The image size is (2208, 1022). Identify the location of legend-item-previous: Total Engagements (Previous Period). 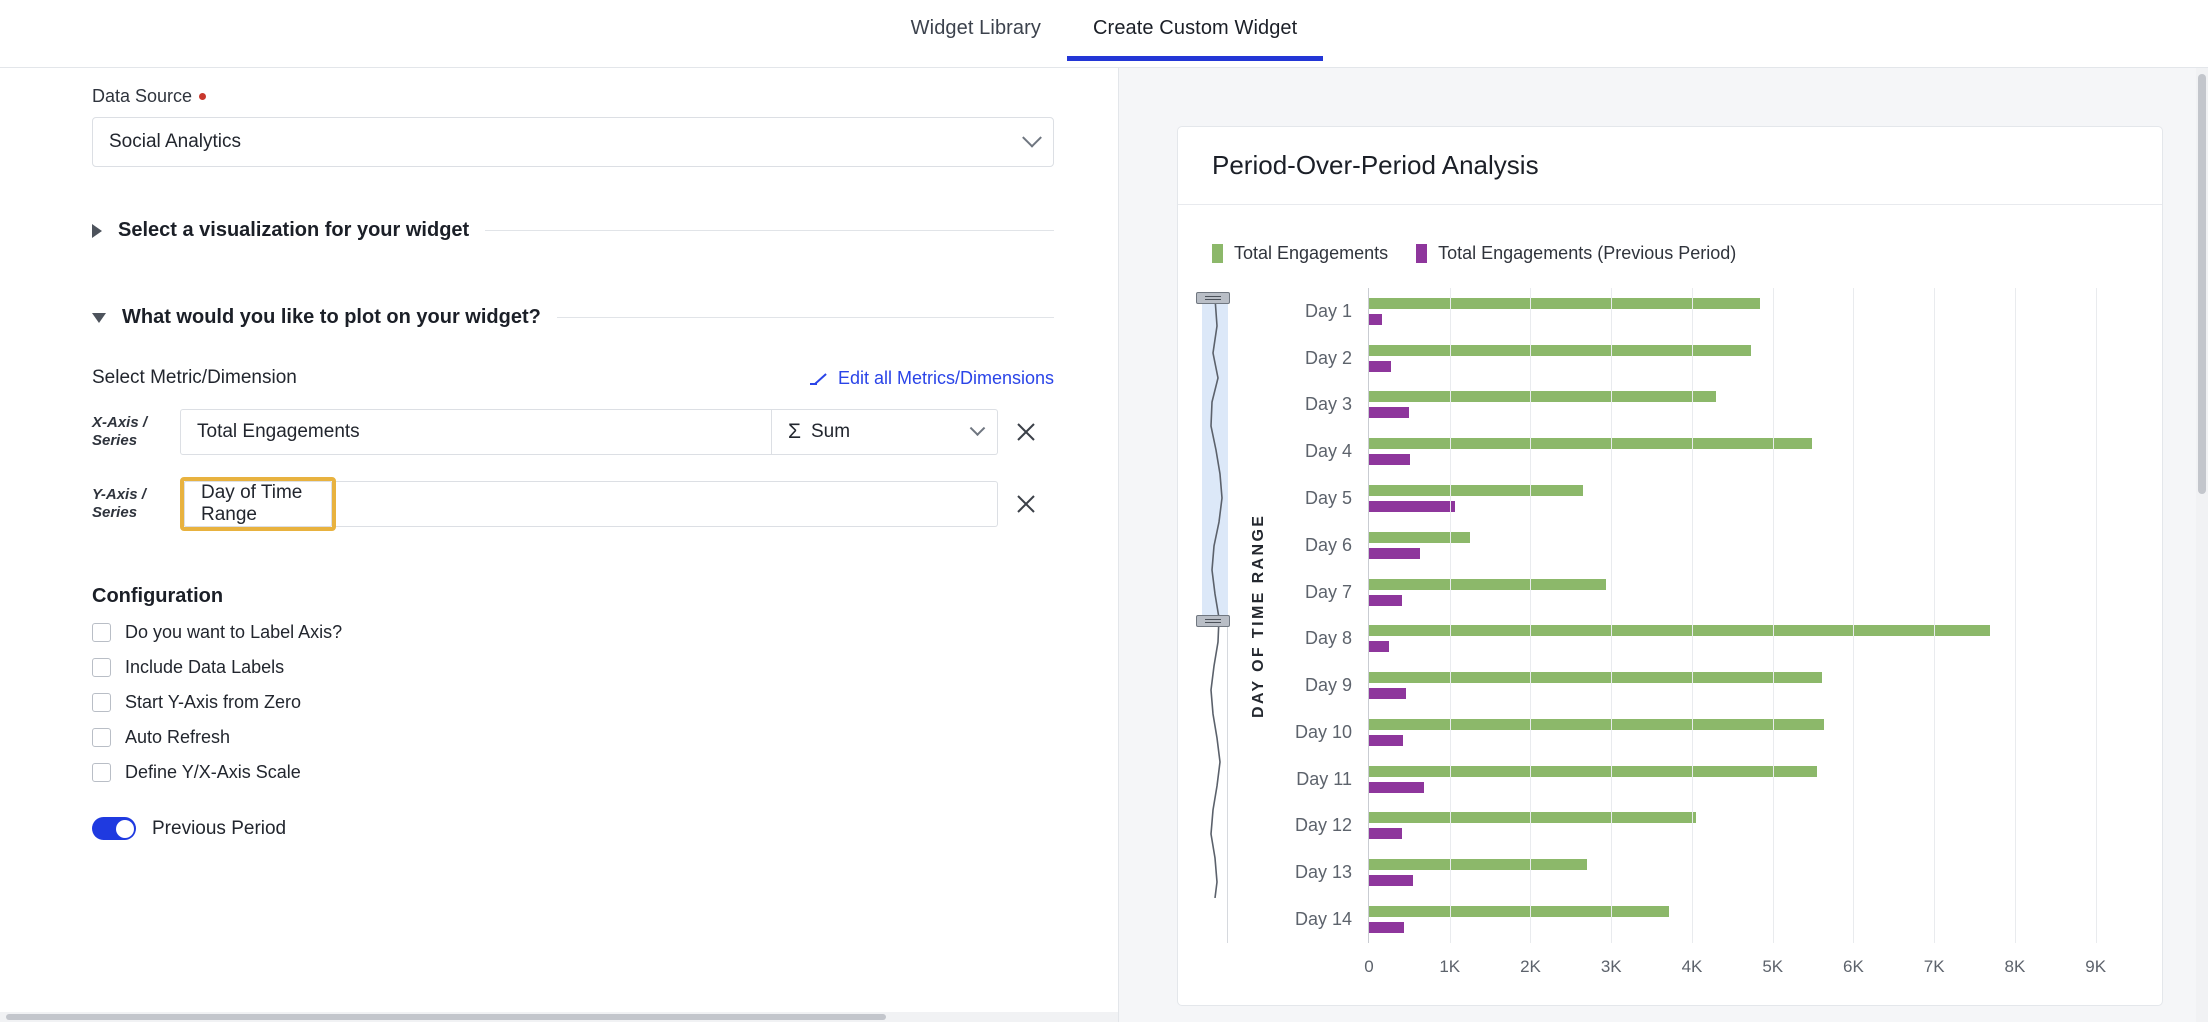
(1576, 253).